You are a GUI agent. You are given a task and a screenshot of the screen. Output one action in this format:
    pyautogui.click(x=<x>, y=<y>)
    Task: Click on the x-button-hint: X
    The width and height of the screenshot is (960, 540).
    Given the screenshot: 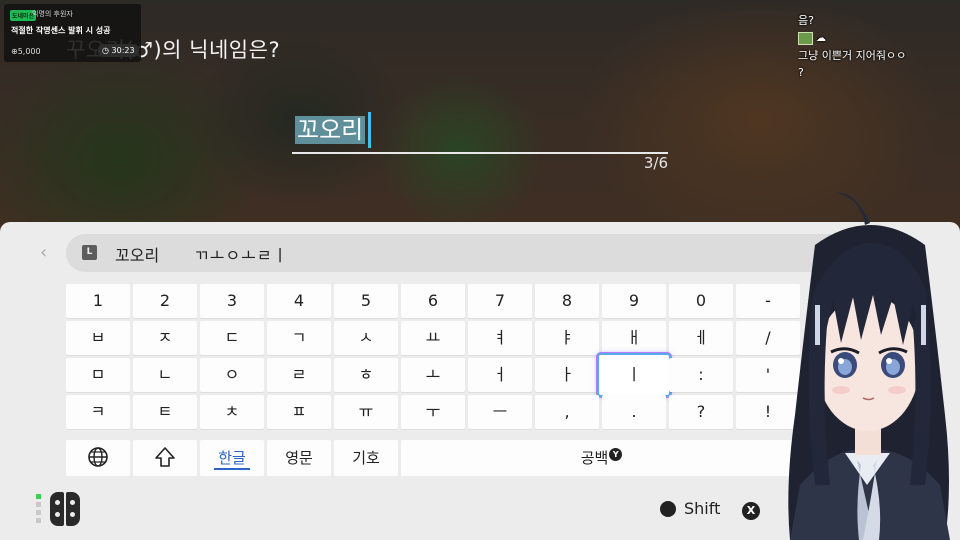 What is the action you would take?
    pyautogui.click(x=755, y=509)
    